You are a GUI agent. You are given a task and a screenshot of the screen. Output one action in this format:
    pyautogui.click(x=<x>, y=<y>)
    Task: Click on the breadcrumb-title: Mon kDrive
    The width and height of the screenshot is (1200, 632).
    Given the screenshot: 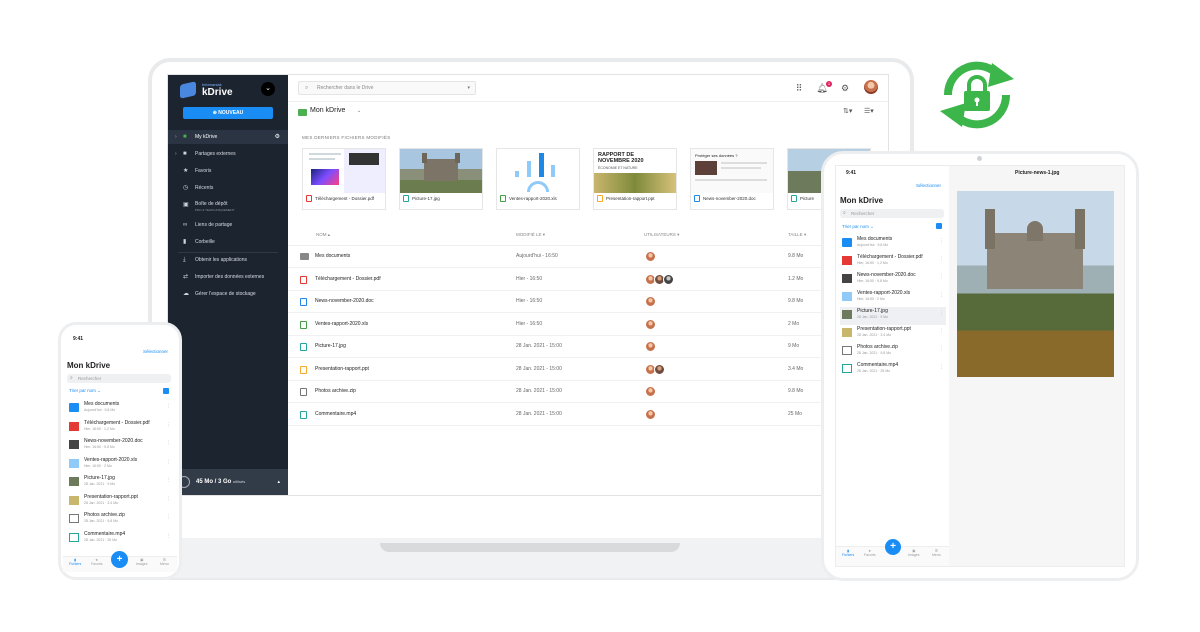 What is the action you would take?
    pyautogui.click(x=327, y=110)
    